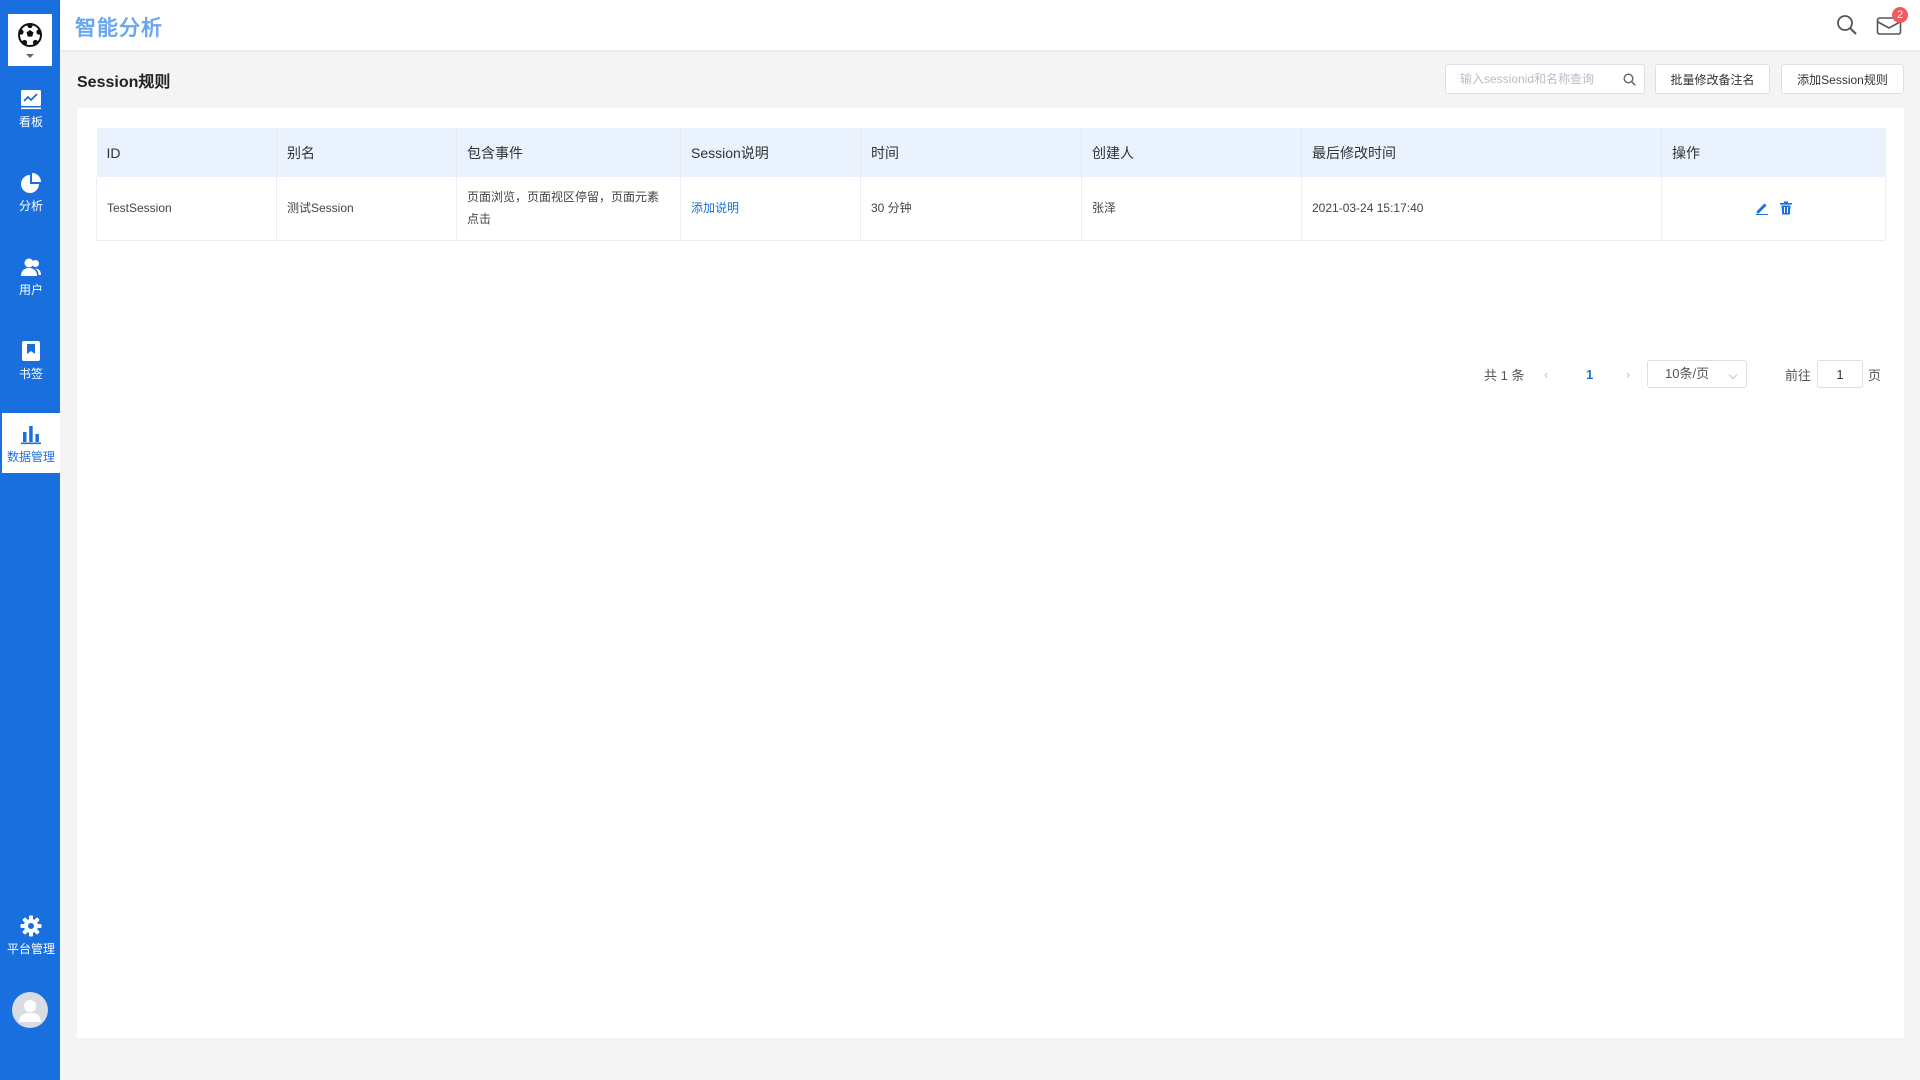 The width and height of the screenshot is (1920, 1080). What do you see at coordinates (990, 25) in the screenshot?
I see `top-header: 智能分析 2` at bounding box center [990, 25].